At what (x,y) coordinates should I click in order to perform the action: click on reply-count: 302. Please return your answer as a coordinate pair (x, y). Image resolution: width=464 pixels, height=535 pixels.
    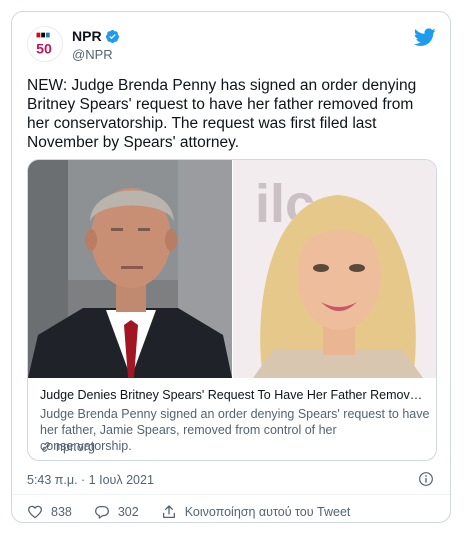
    Looking at the image, I should click on (128, 512).